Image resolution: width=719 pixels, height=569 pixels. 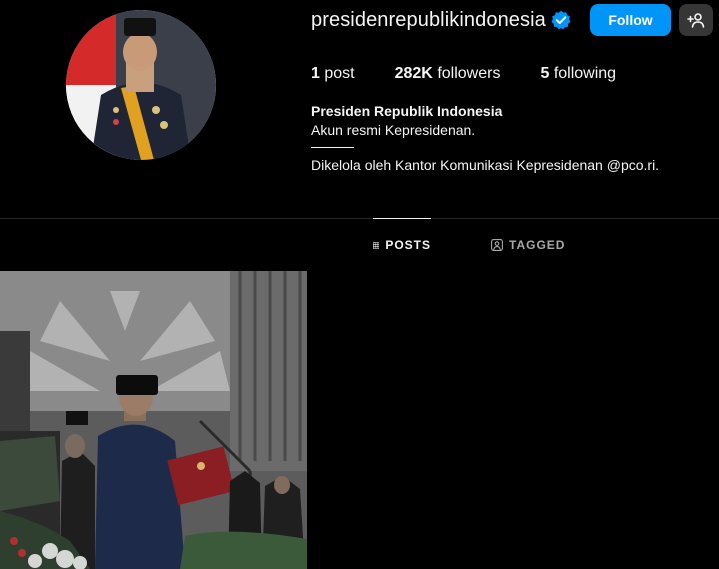 What do you see at coordinates (585, 73) in the screenshot?
I see `following-count-label: following` at bounding box center [585, 73].